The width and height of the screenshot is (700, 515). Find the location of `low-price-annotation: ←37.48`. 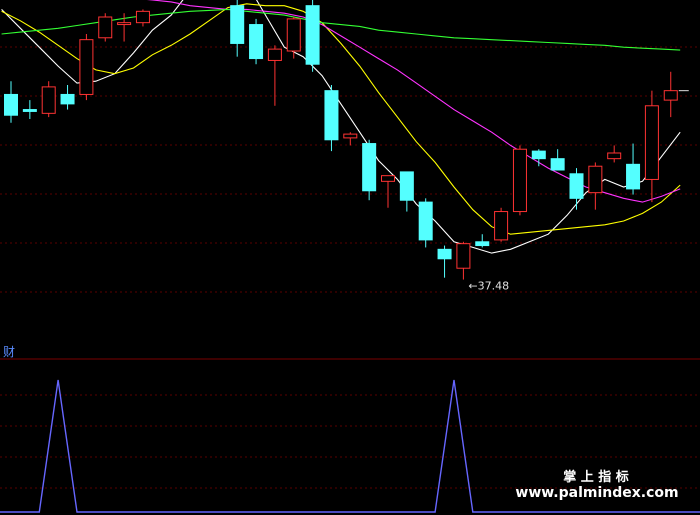

low-price-annotation: ←37.48 is located at coordinates (488, 286).